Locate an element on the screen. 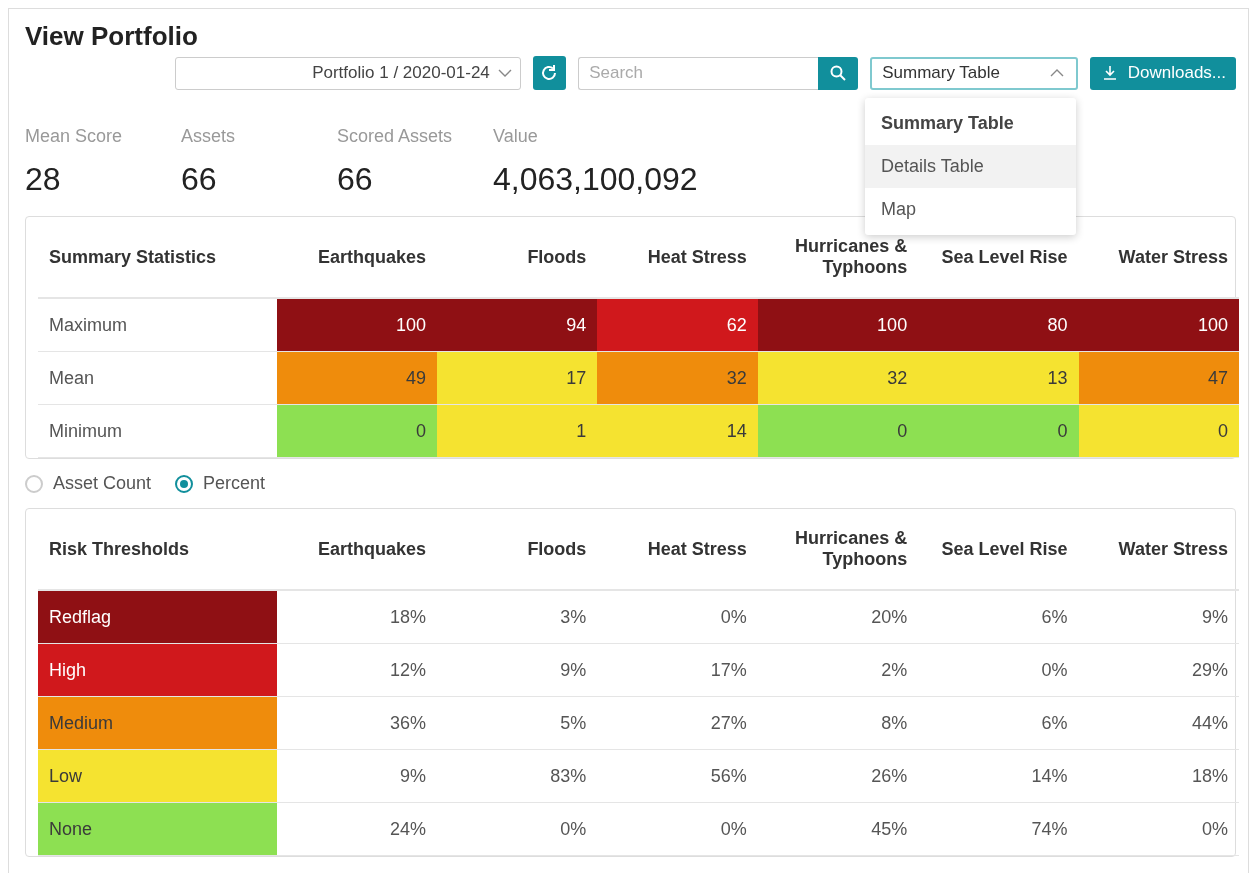  column-header: Floods is located at coordinates (517, 549).